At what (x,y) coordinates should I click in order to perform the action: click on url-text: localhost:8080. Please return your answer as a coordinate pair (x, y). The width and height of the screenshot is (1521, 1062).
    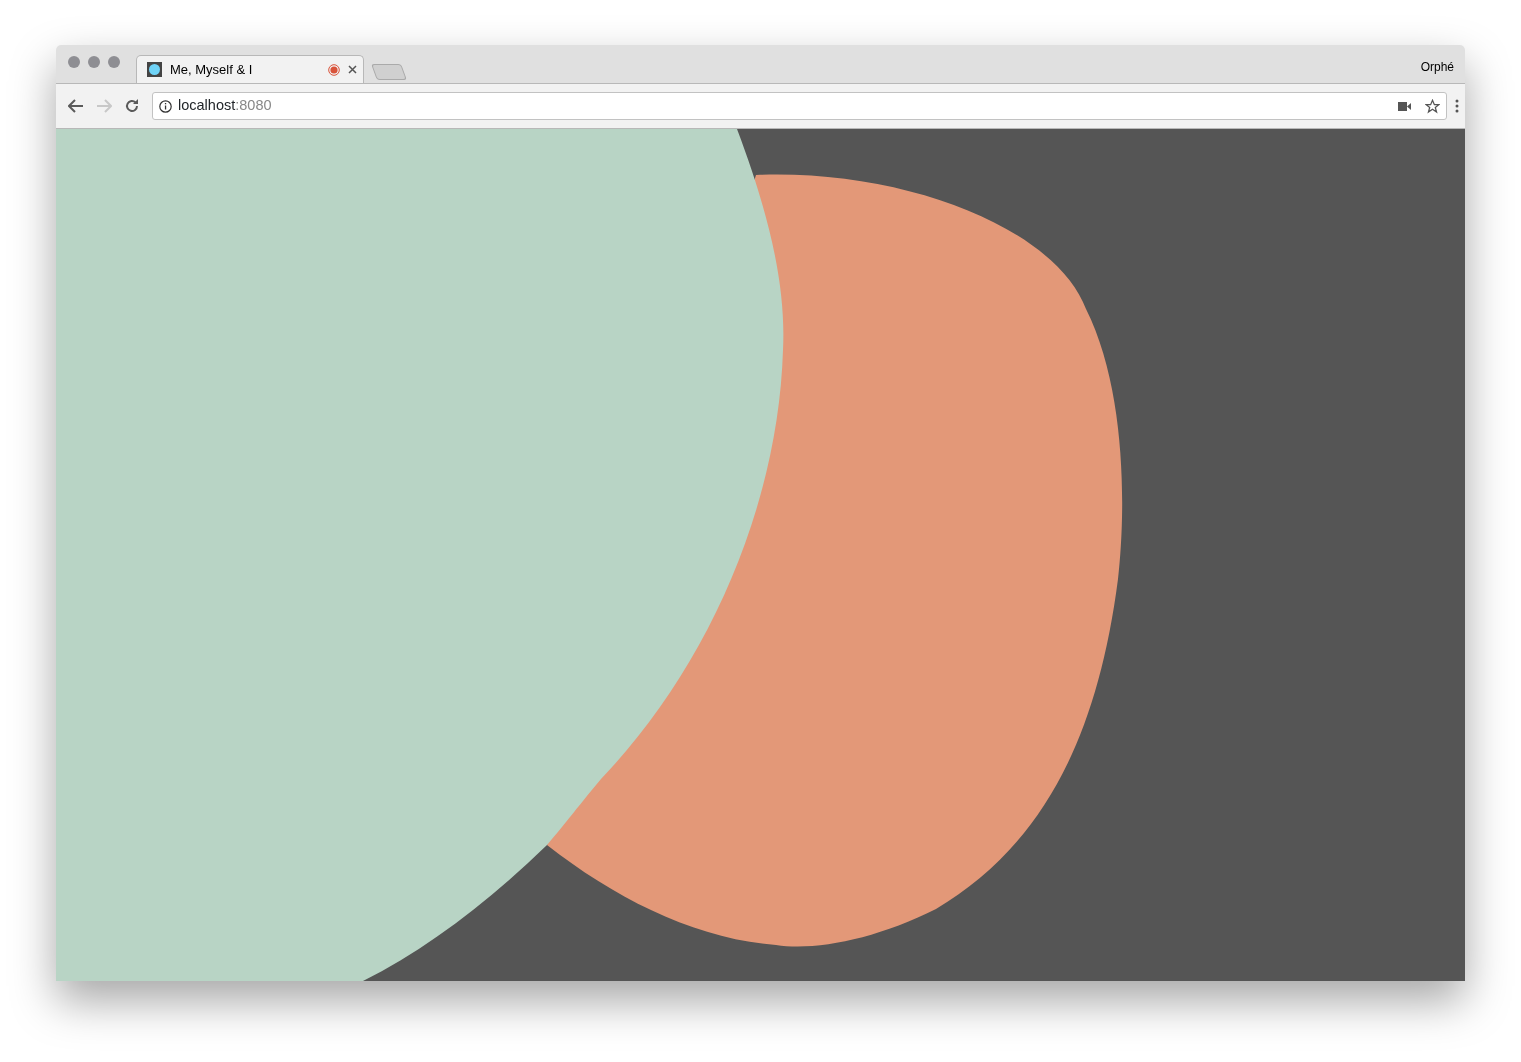
    Looking at the image, I should click on (225, 106).